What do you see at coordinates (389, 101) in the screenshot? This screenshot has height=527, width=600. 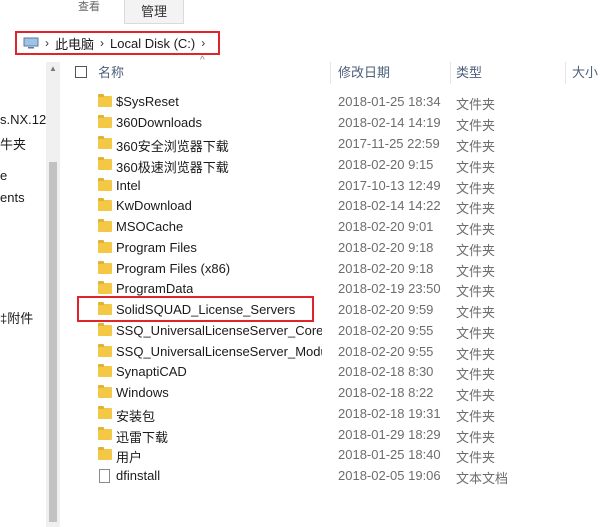 I see `file-date: 2018-01-25 18:34` at bounding box center [389, 101].